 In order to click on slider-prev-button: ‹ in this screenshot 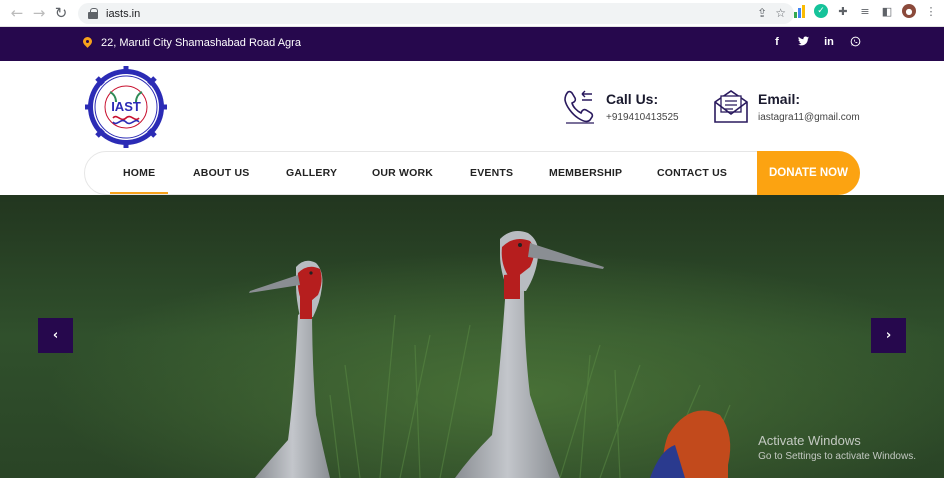, I will do `click(55, 335)`.